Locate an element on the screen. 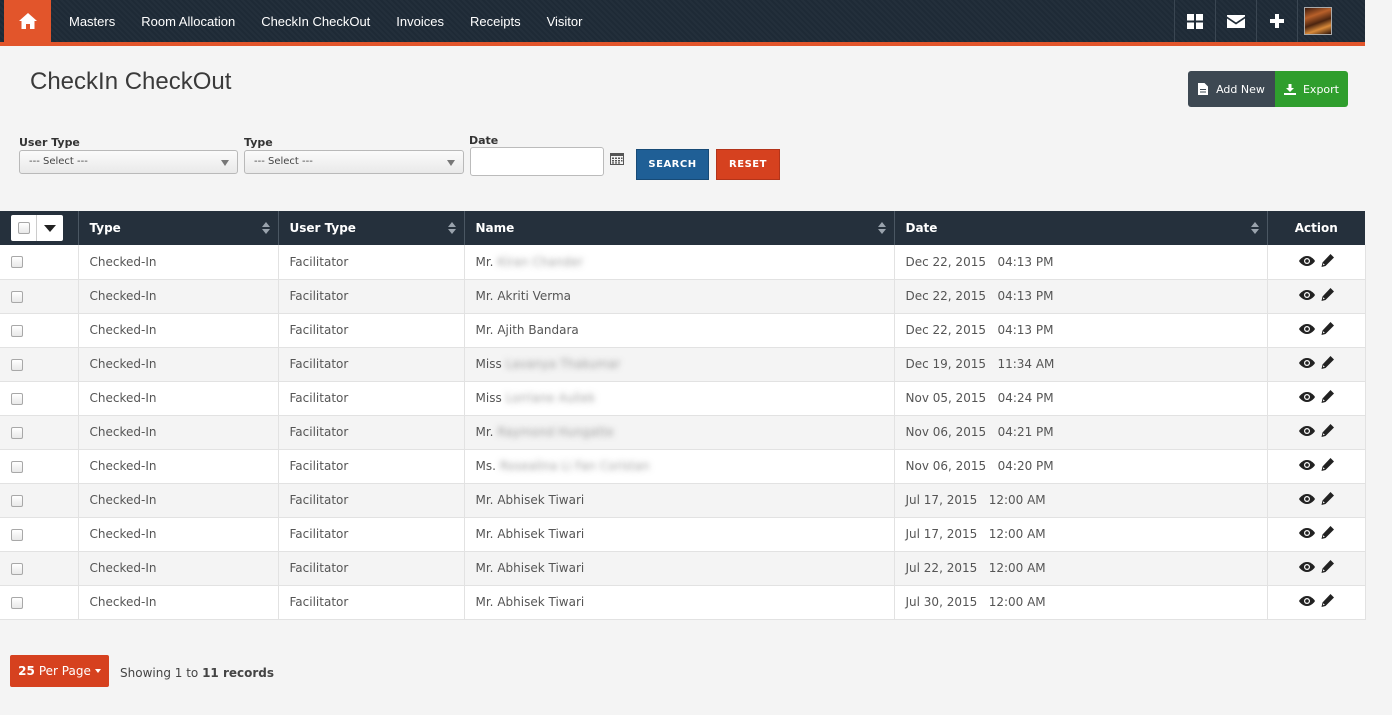  sort-icon is located at coordinates (451, 228).